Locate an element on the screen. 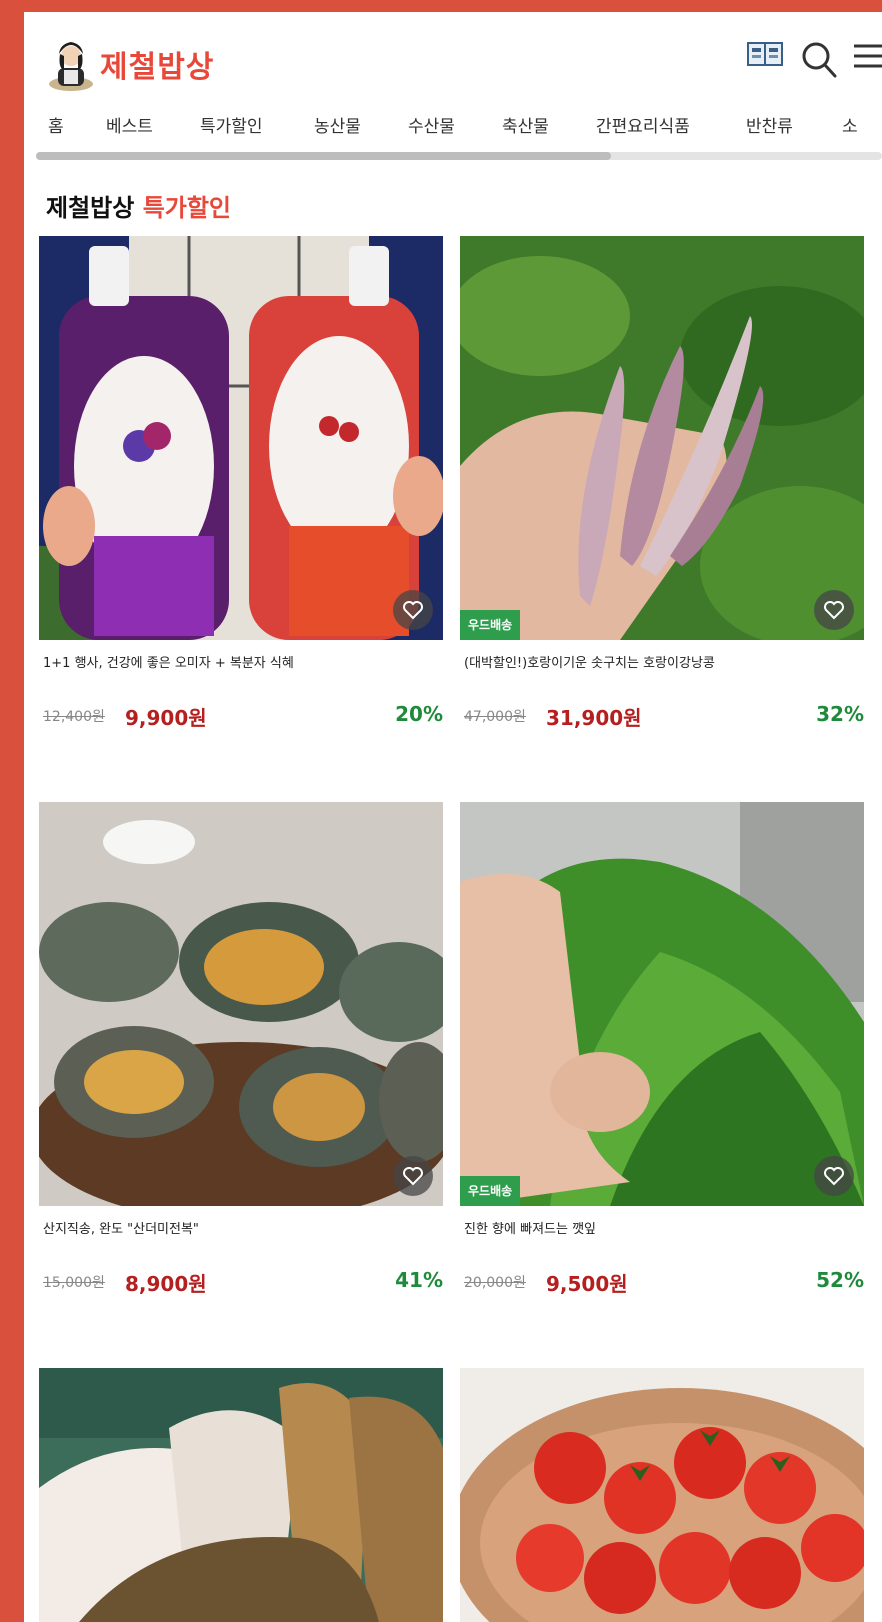 The image size is (882, 1622). juice-bottles-image is located at coordinates (241, 438).